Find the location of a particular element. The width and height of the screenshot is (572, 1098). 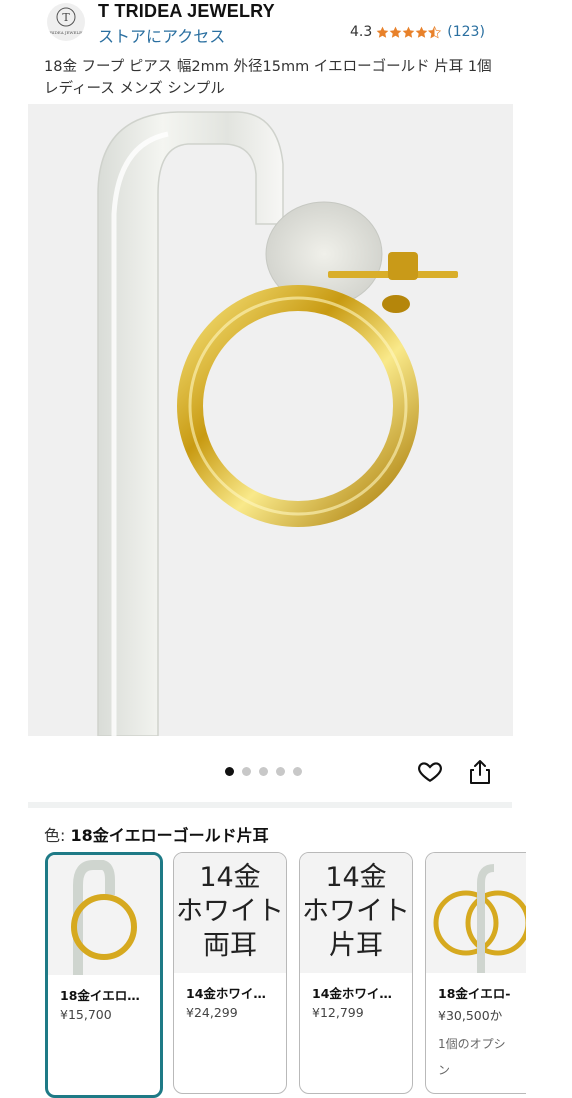

variant-thumbnail-text: 14金 ホワイト 両耳 is located at coordinates (230, 912).